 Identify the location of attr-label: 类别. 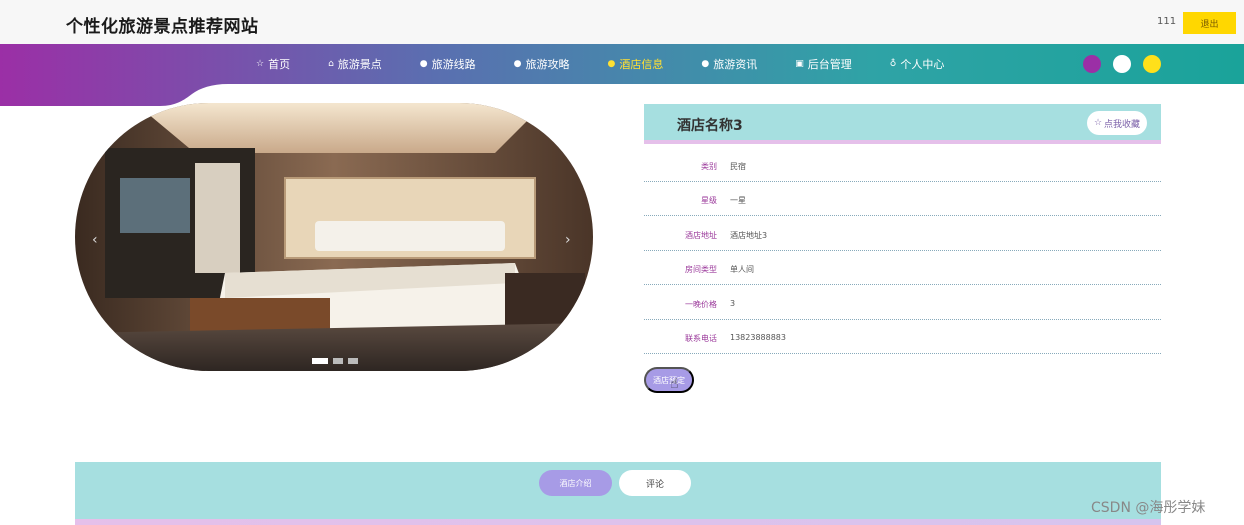
(709, 166).